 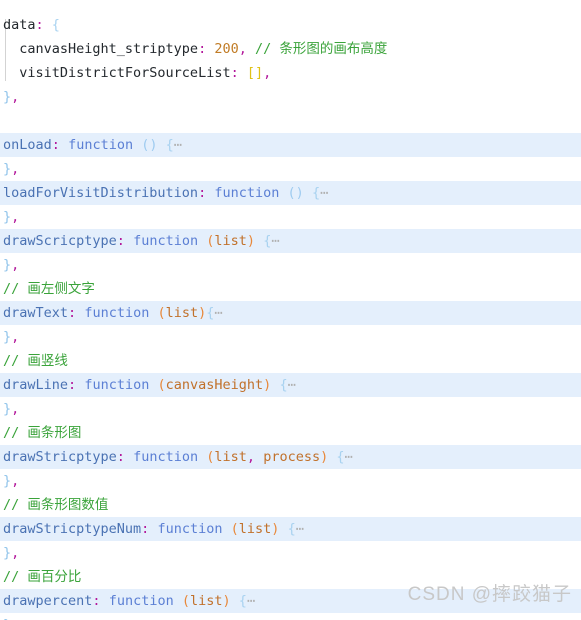 I want to click on code-line-text: drawLine: function (canvasHeight) {⋯, so click(x=148, y=385).